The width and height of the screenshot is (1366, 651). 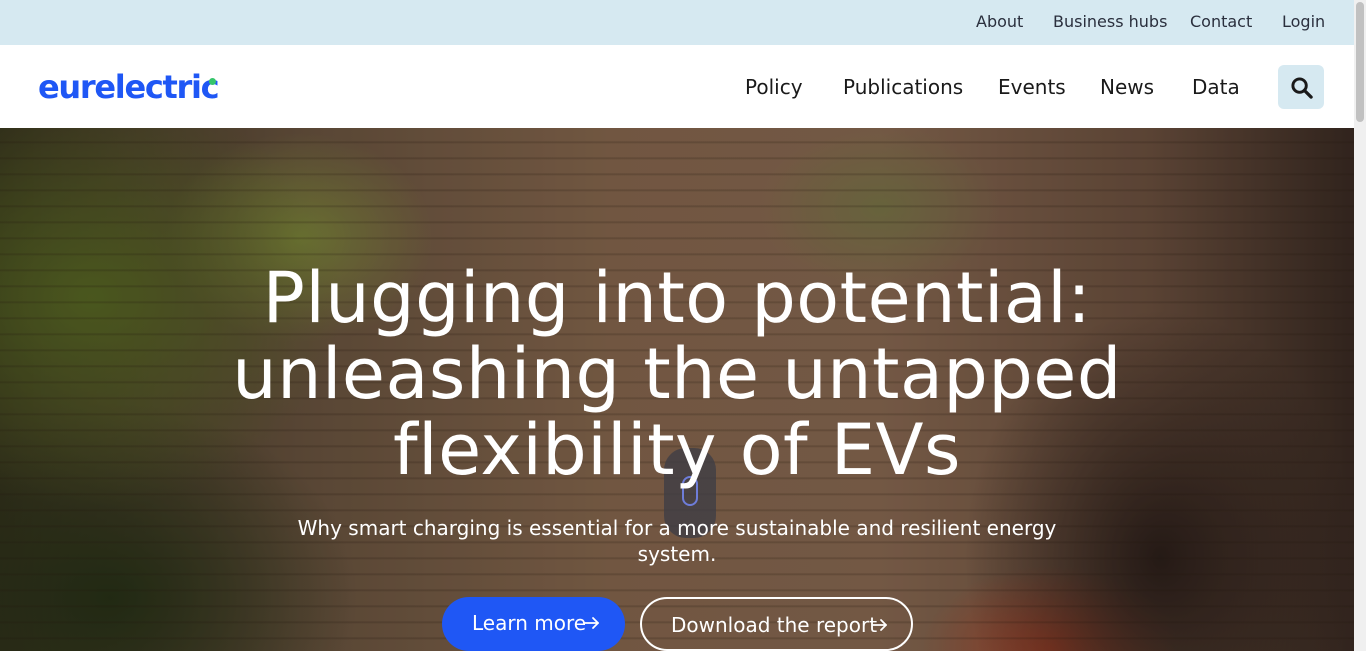 What do you see at coordinates (999, 21) in the screenshot?
I see `topbar-link-about: About` at bounding box center [999, 21].